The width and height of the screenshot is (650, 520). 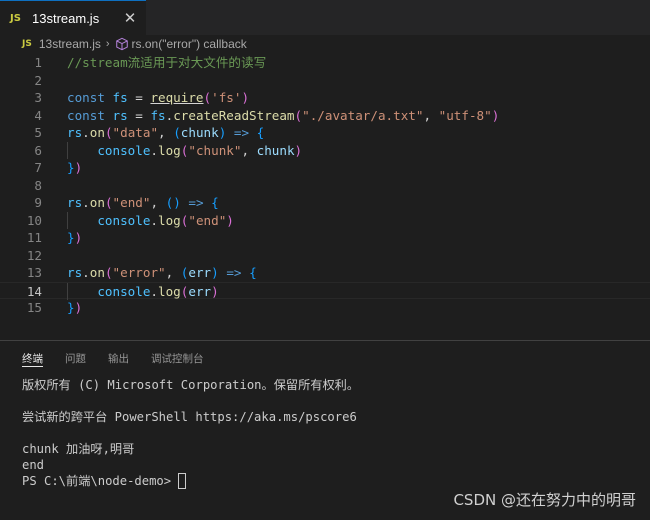 What do you see at coordinates (332, 481) in the screenshot?
I see `terminal-line: PS C:\前端\node-demo>` at bounding box center [332, 481].